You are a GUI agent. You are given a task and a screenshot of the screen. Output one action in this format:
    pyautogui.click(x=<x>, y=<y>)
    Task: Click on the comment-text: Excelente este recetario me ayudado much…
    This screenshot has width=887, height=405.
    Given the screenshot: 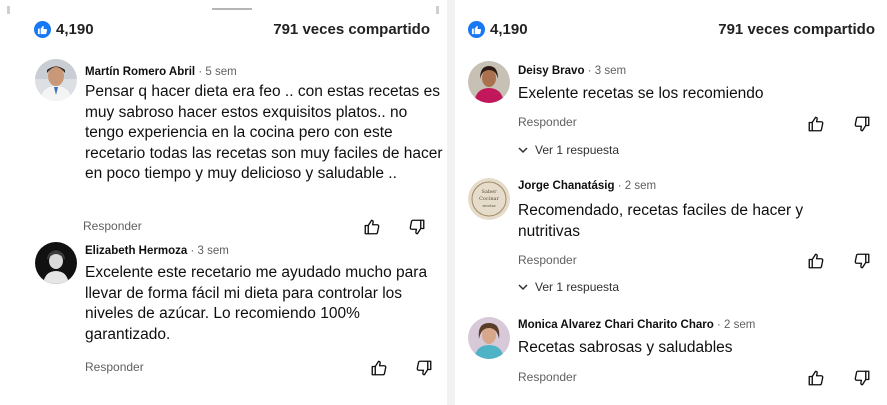 What is the action you would take?
    pyautogui.click(x=256, y=303)
    